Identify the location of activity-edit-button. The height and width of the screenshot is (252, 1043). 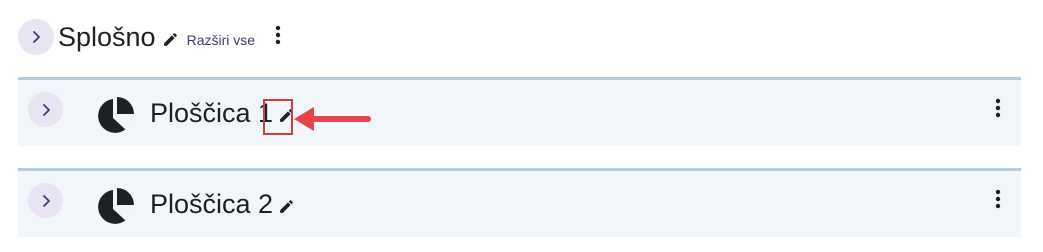
(286, 206).